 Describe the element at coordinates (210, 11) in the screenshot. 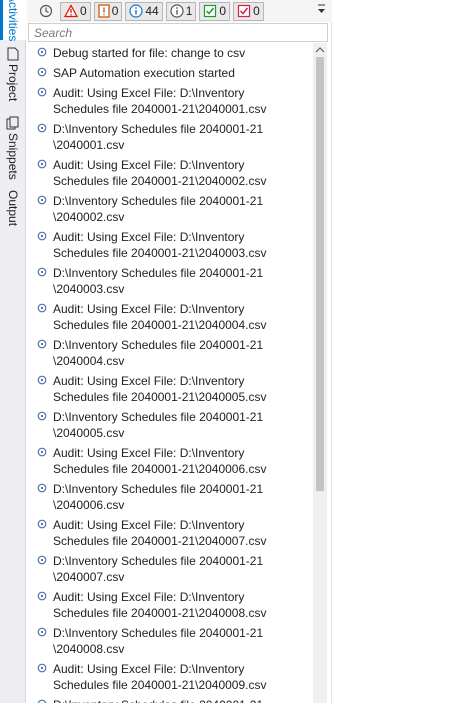

I see `success-icon` at that location.